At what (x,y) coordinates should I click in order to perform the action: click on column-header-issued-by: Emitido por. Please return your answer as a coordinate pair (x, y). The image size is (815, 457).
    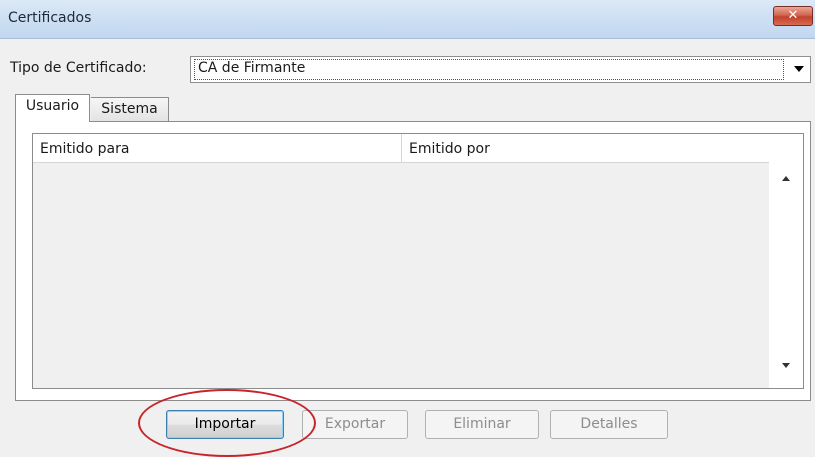
    Looking at the image, I should click on (449, 149).